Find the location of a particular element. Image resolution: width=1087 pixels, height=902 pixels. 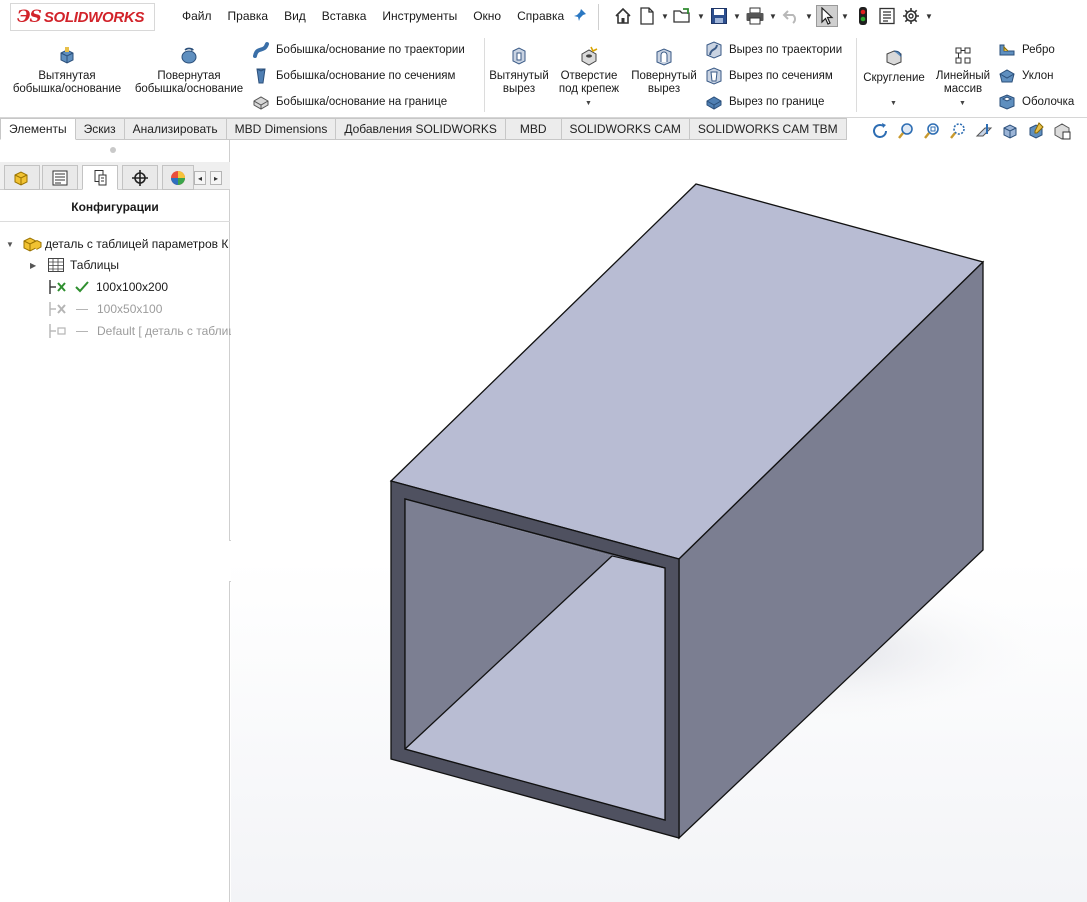

tabs-scroll-right-icon: ▸ is located at coordinates (216, 178).